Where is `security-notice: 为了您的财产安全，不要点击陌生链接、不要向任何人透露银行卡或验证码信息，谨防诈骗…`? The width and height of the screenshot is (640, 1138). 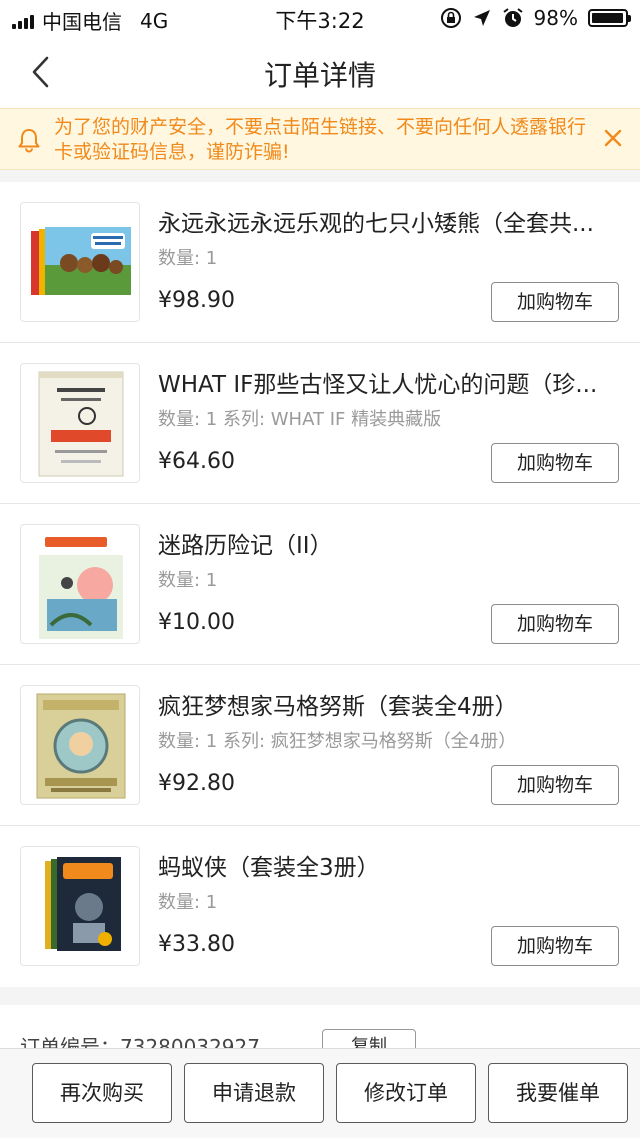 security-notice: 为了您的财产安全，不要点击陌生链接、不要向任何人透露银行卡或验证码信息，谨防诈骗… is located at coordinates (320, 139).